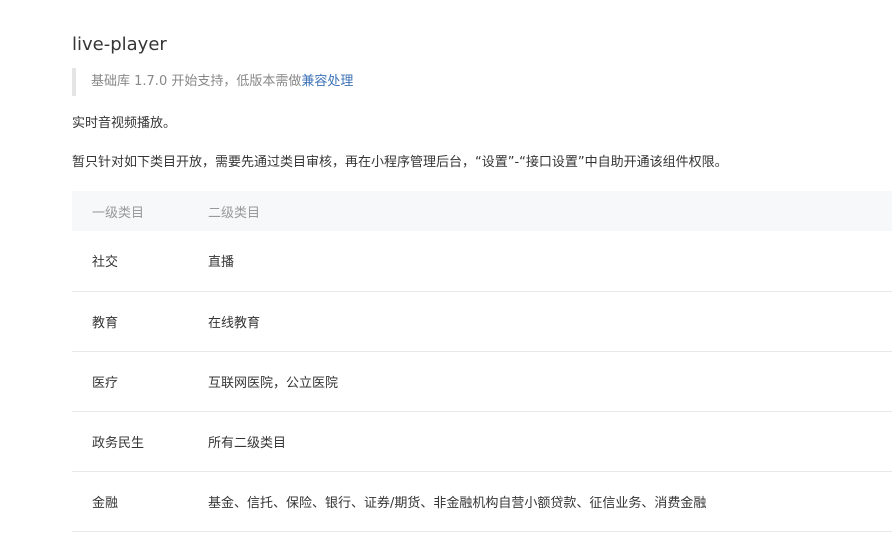  What do you see at coordinates (105, 503) in the screenshot?
I see `cell-level1: 金融` at bounding box center [105, 503].